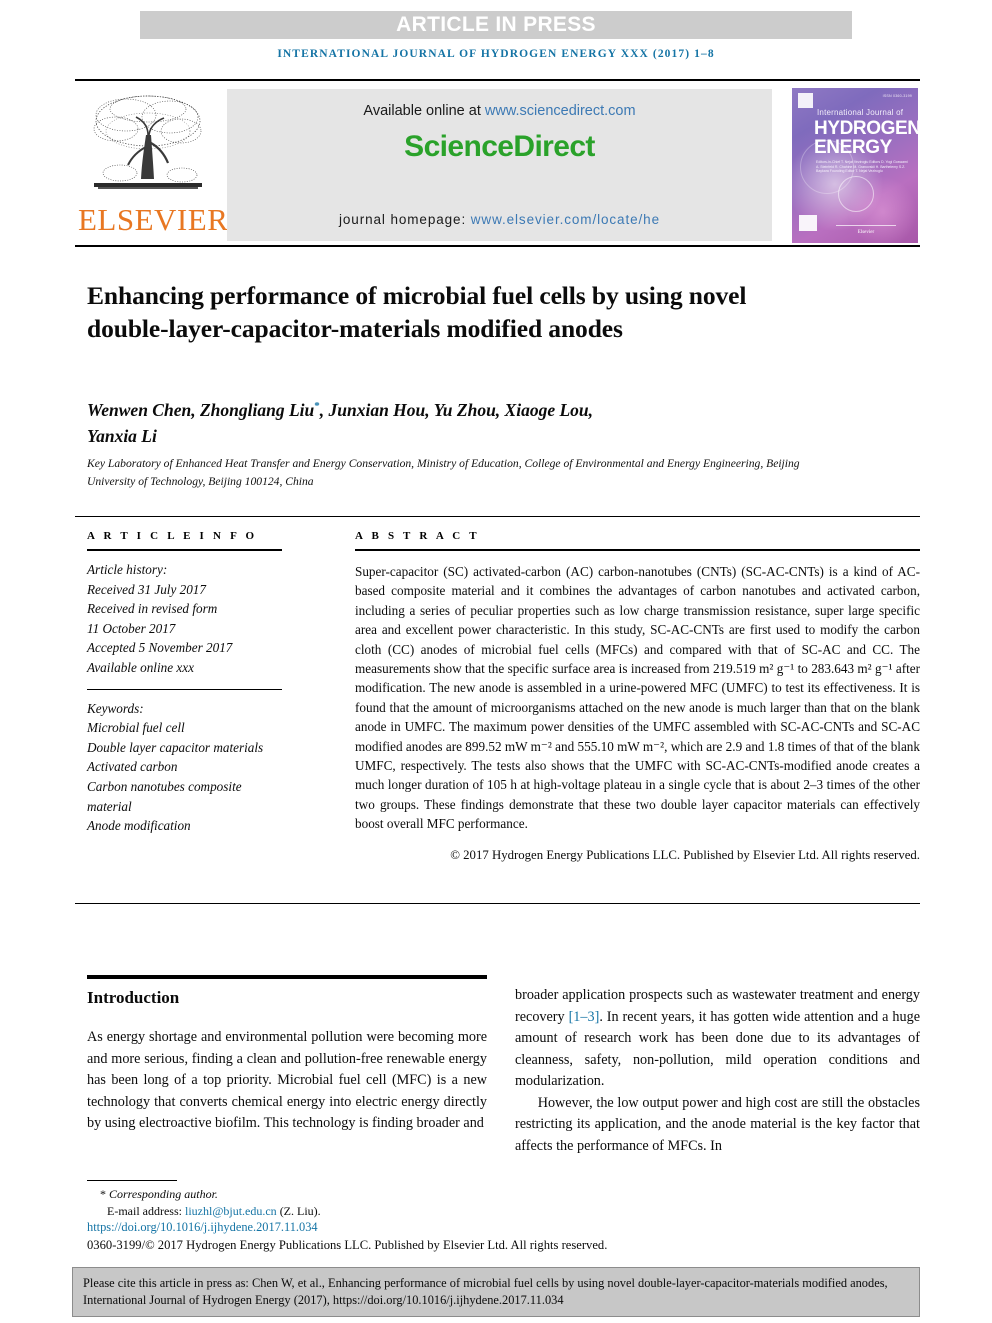  What do you see at coordinates (132, 1180) in the screenshot?
I see `footnote-divider` at bounding box center [132, 1180].